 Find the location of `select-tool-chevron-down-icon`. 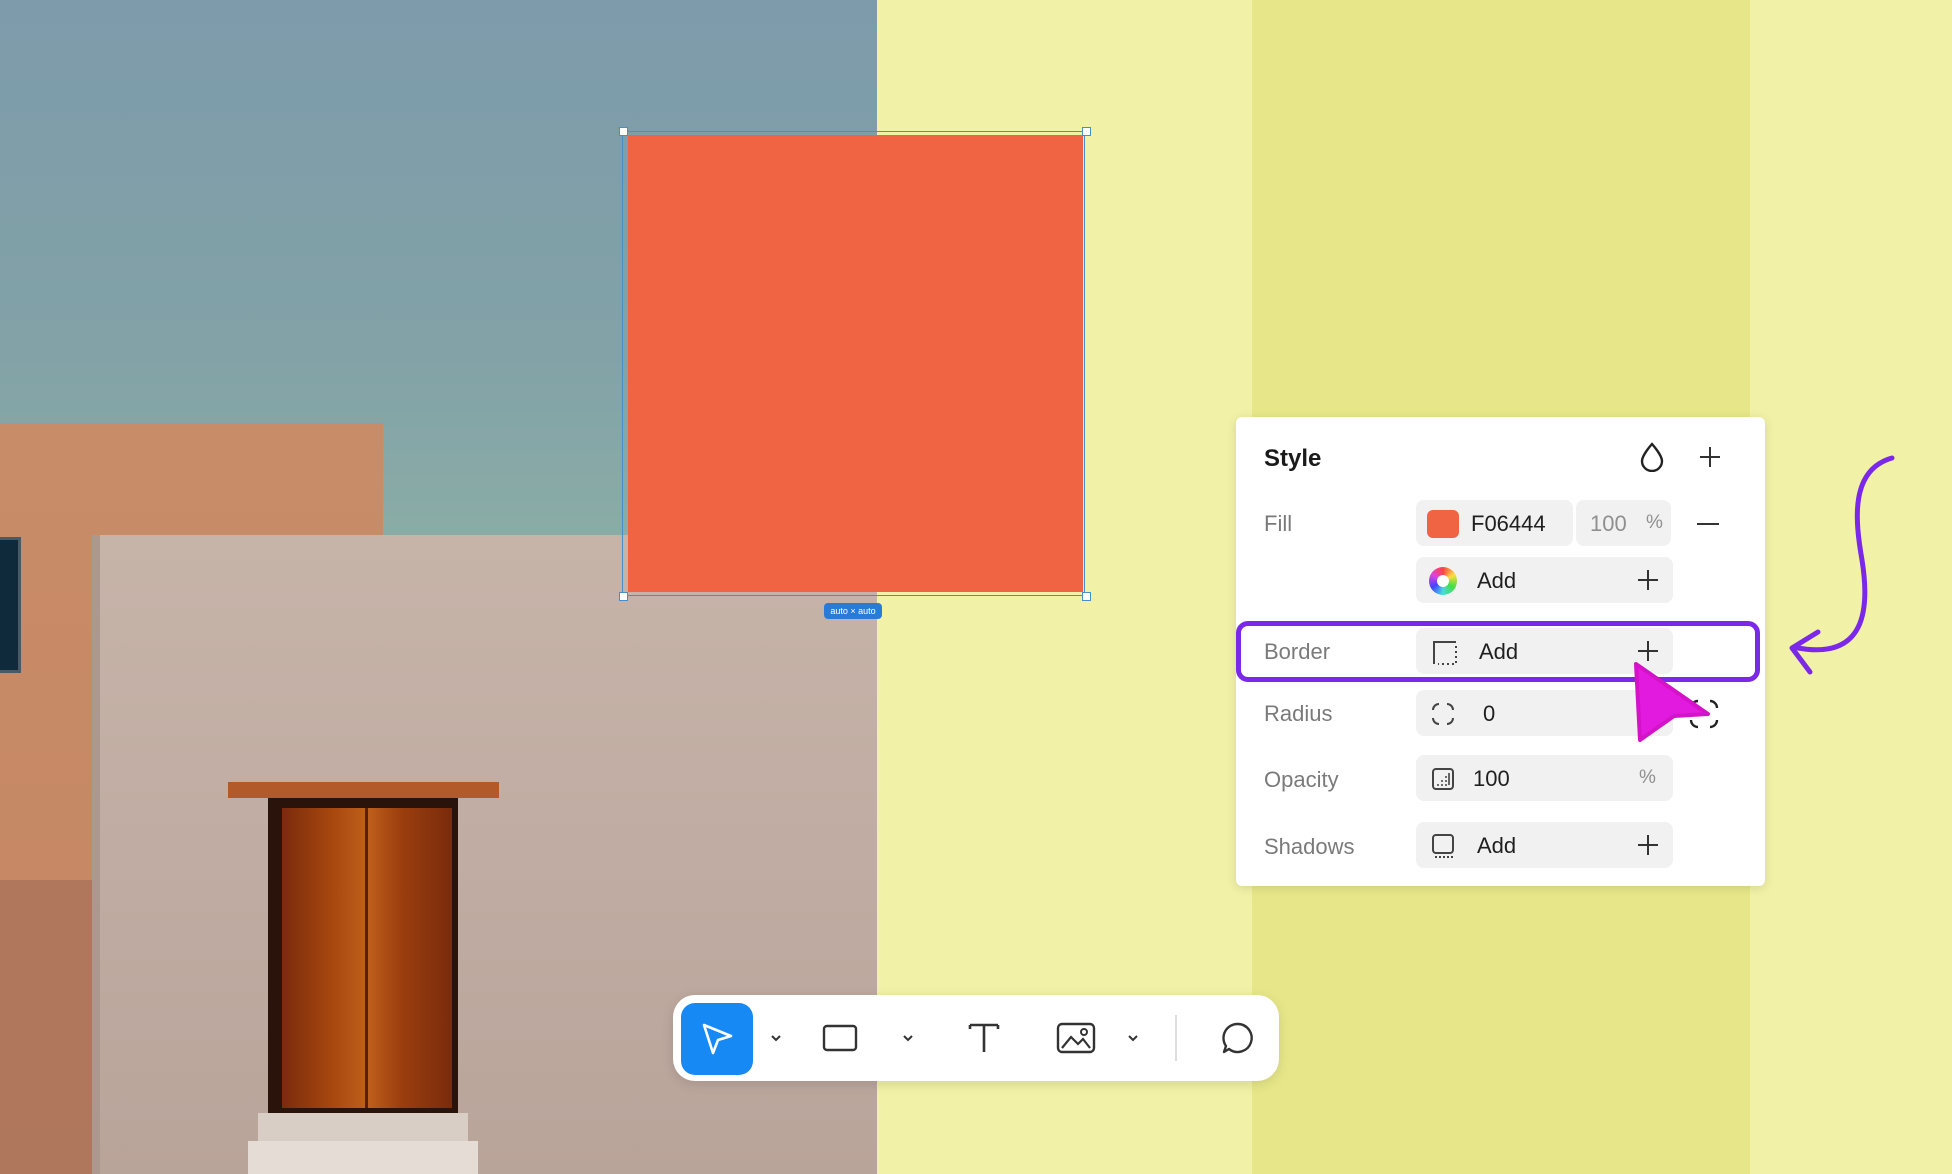

select-tool-chevron-down-icon is located at coordinates (776, 1038).